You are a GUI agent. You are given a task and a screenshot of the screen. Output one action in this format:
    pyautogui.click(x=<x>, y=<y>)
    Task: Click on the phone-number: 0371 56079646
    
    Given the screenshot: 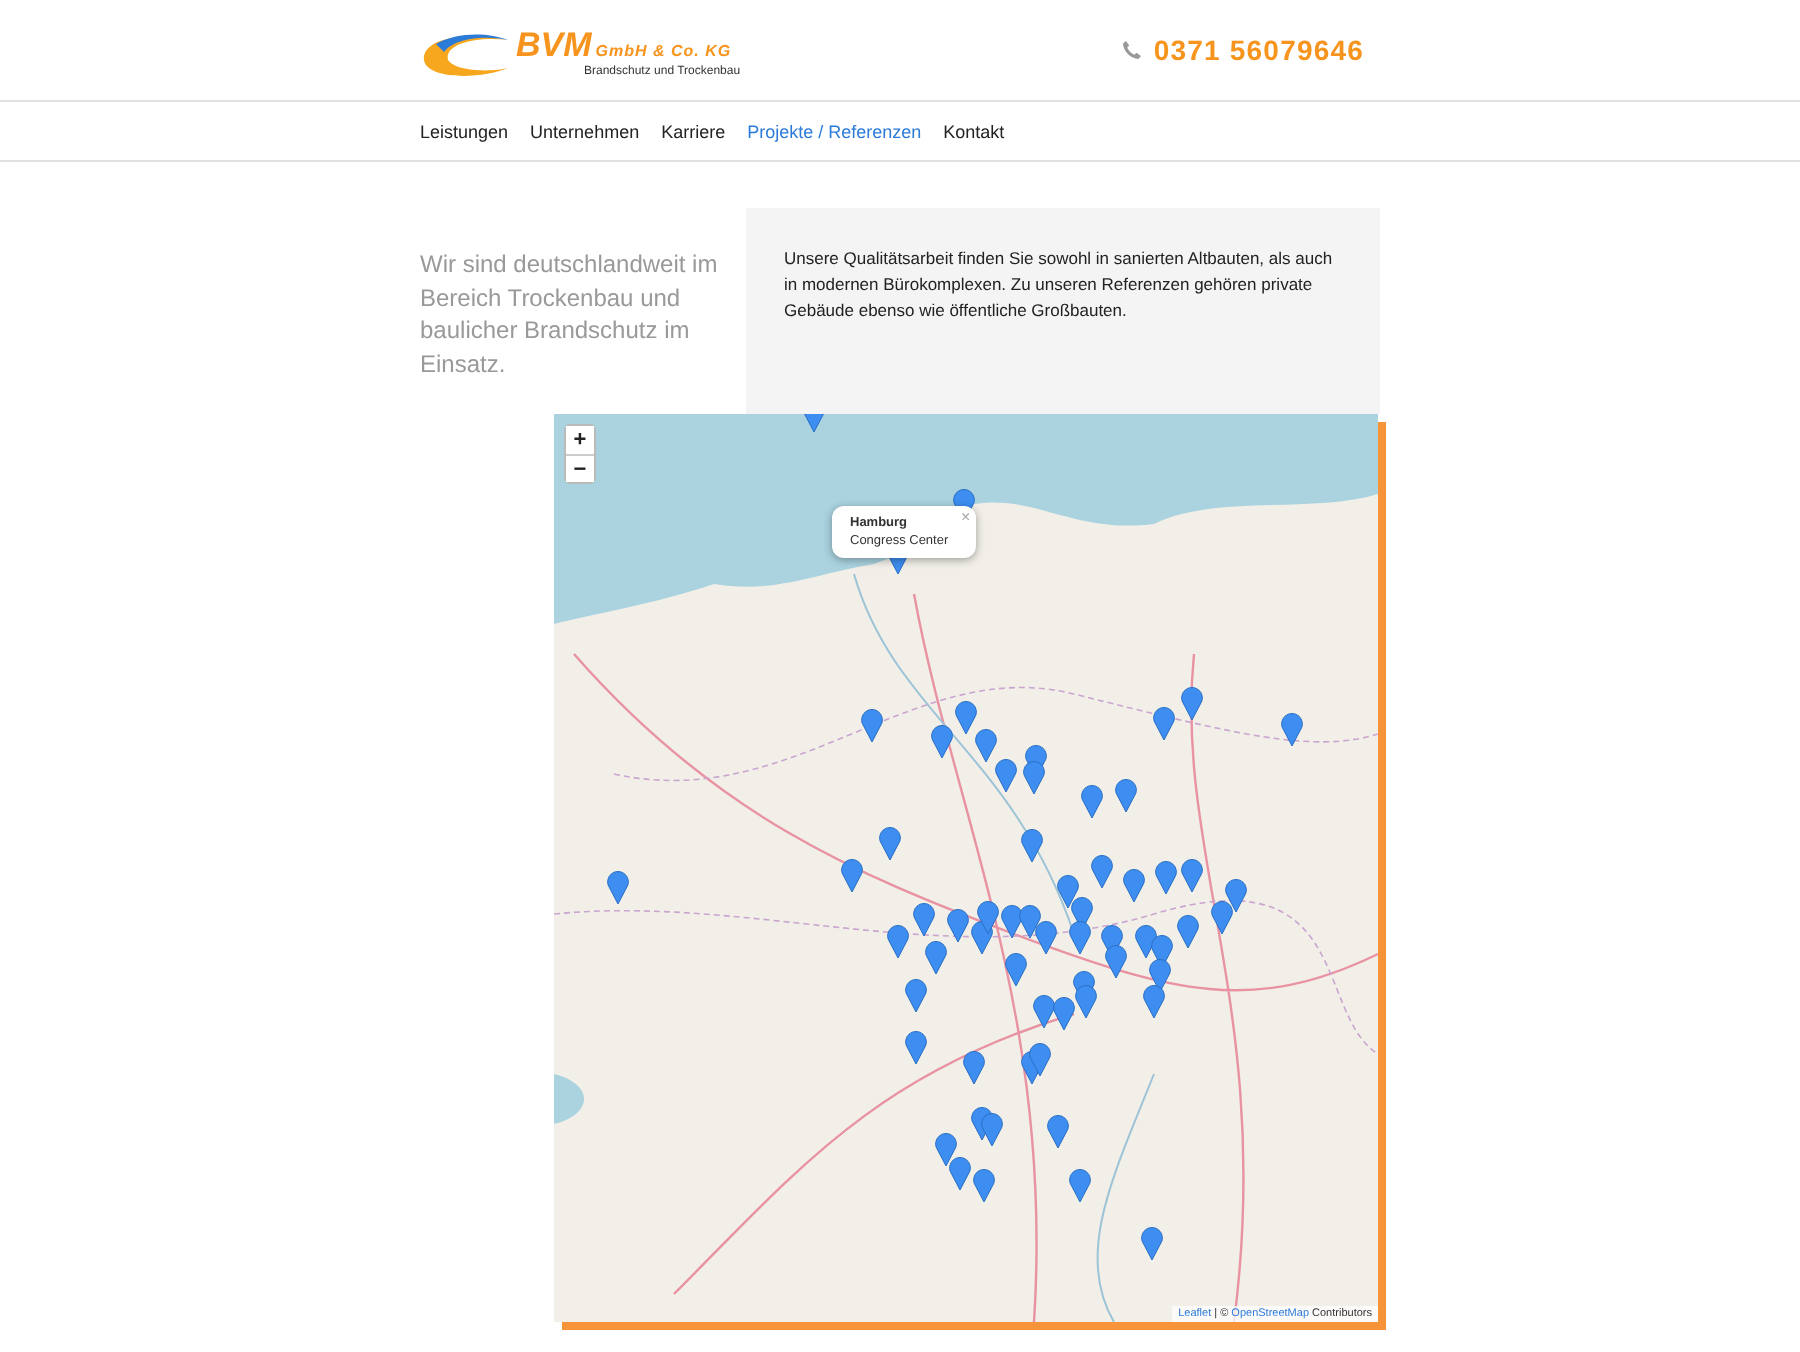 What is the action you would take?
    pyautogui.click(x=1258, y=50)
    